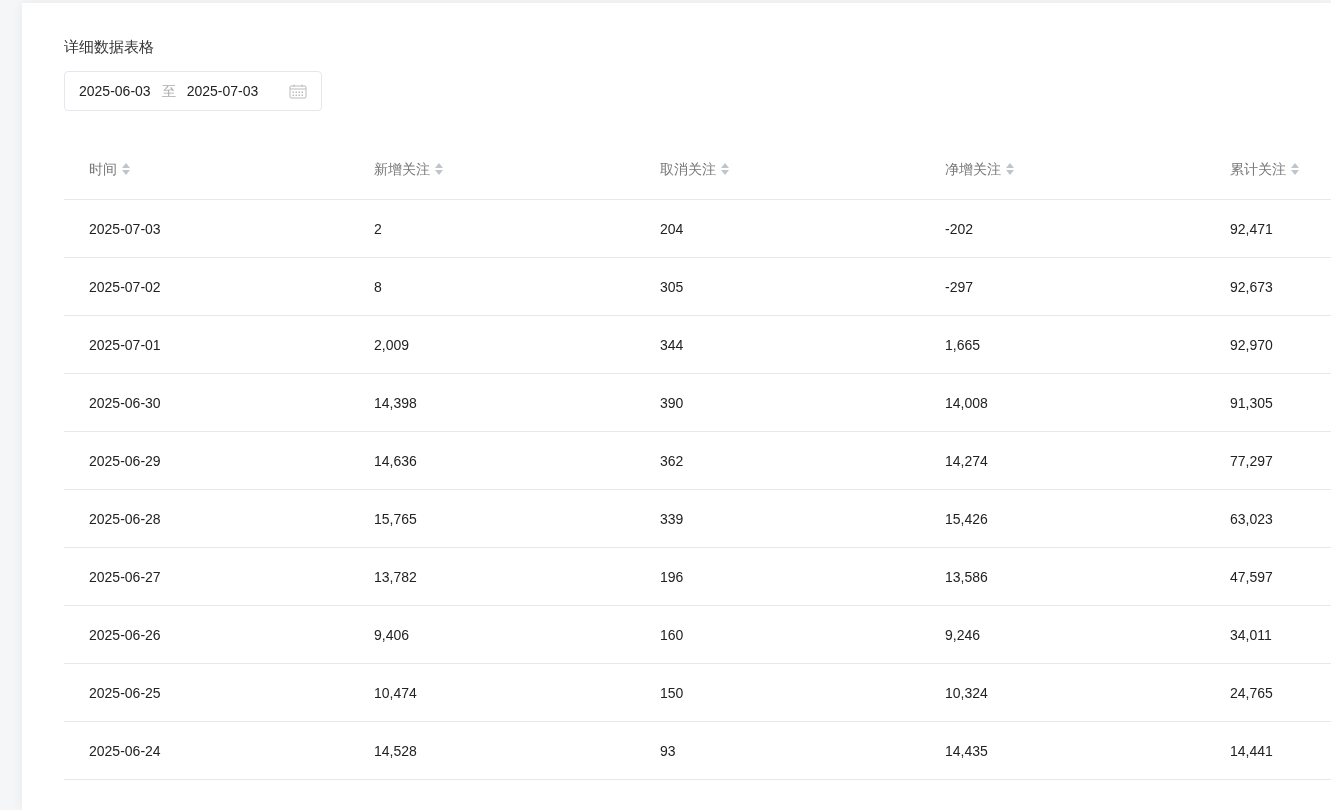  What do you see at coordinates (966, 518) in the screenshot?
I see `table-cell: 15,426` at bounding box center [966, 518].